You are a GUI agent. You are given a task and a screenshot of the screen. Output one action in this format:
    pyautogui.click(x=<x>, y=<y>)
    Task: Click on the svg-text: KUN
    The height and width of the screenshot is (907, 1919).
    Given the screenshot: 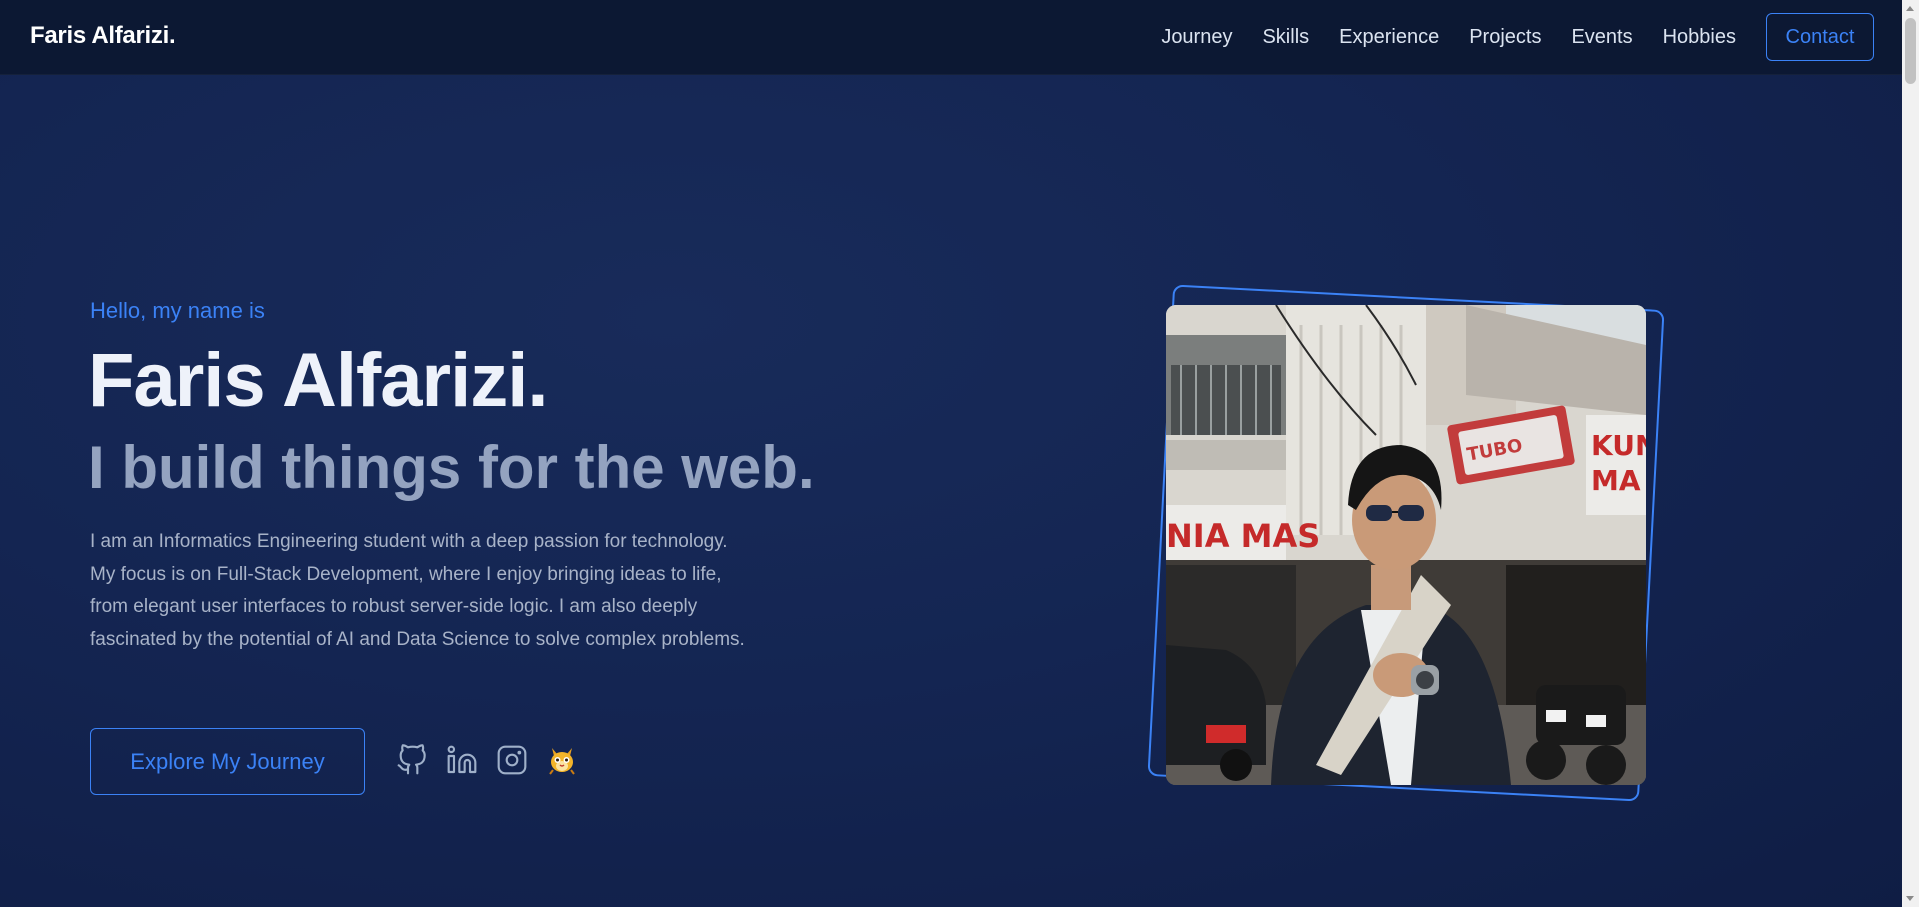 What is the action you would take?
    pyautogui.click(x=1618, y=445)
    